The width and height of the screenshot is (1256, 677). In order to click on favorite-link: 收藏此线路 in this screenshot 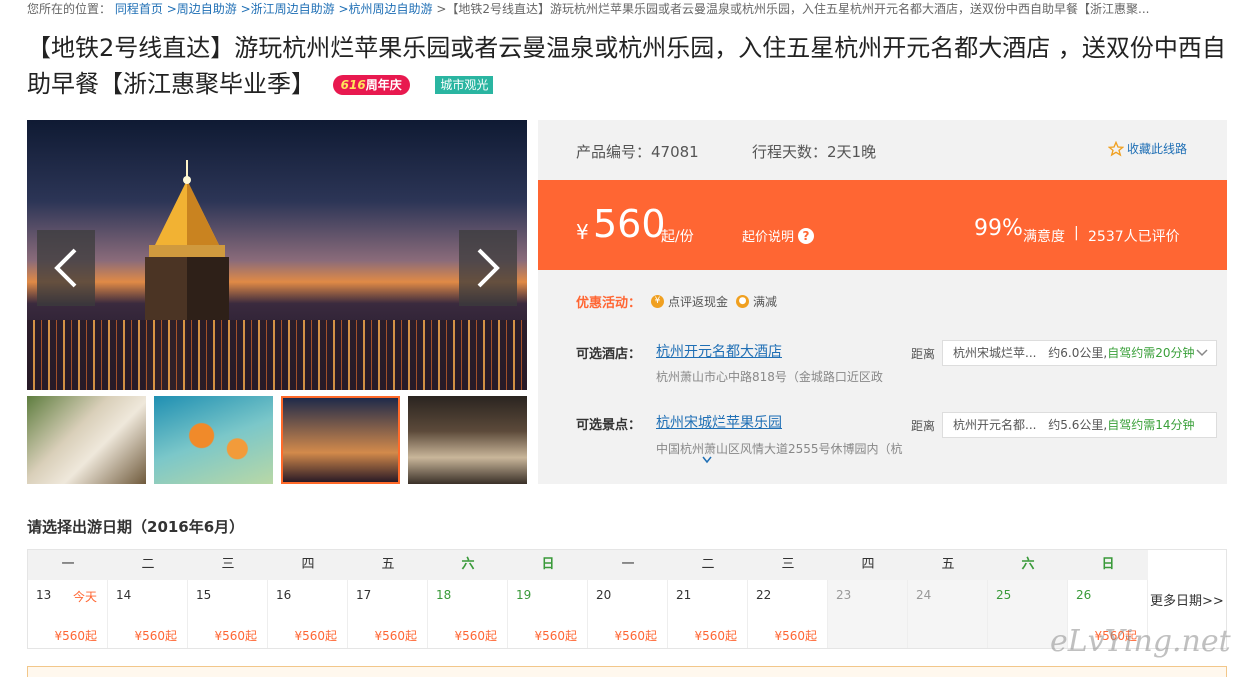, I will do `click(1147, 148)`.